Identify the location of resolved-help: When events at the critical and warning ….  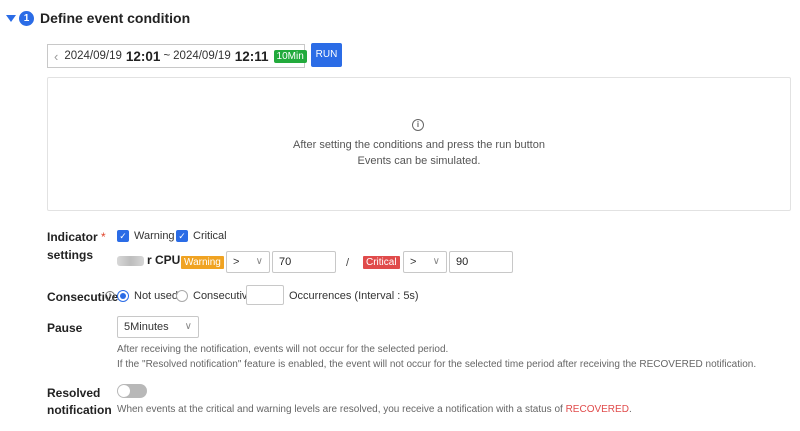
(374, 409).